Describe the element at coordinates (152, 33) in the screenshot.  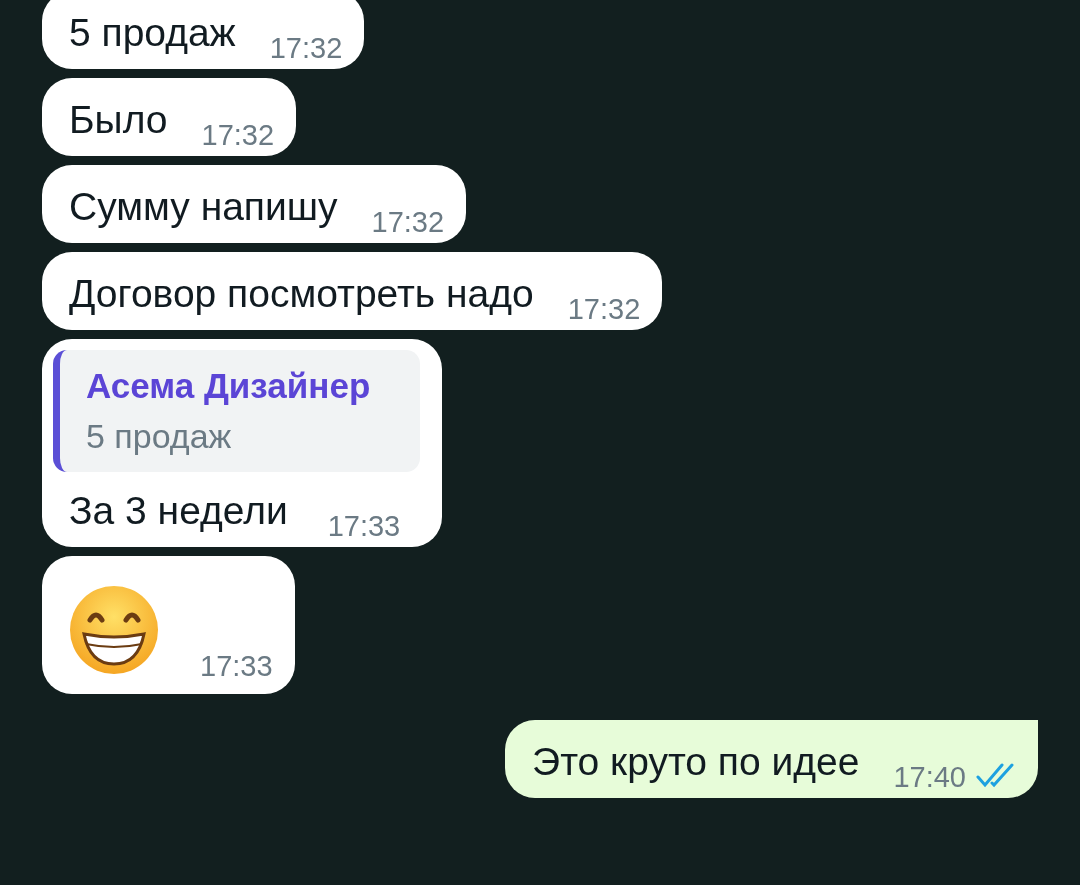
I see `message-text: 5 продаж` at that location.